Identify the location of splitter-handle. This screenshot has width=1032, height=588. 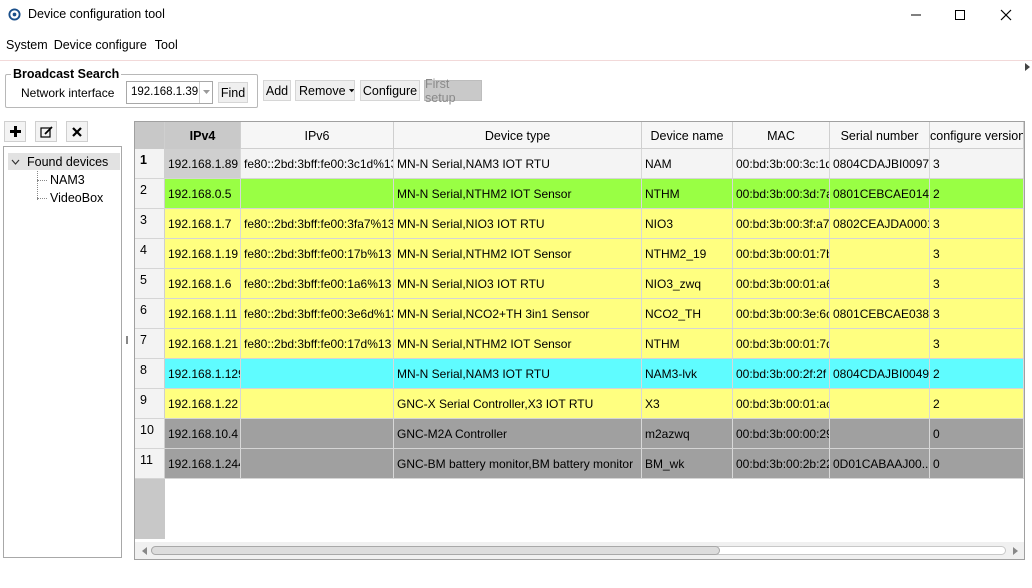
(127, 340).